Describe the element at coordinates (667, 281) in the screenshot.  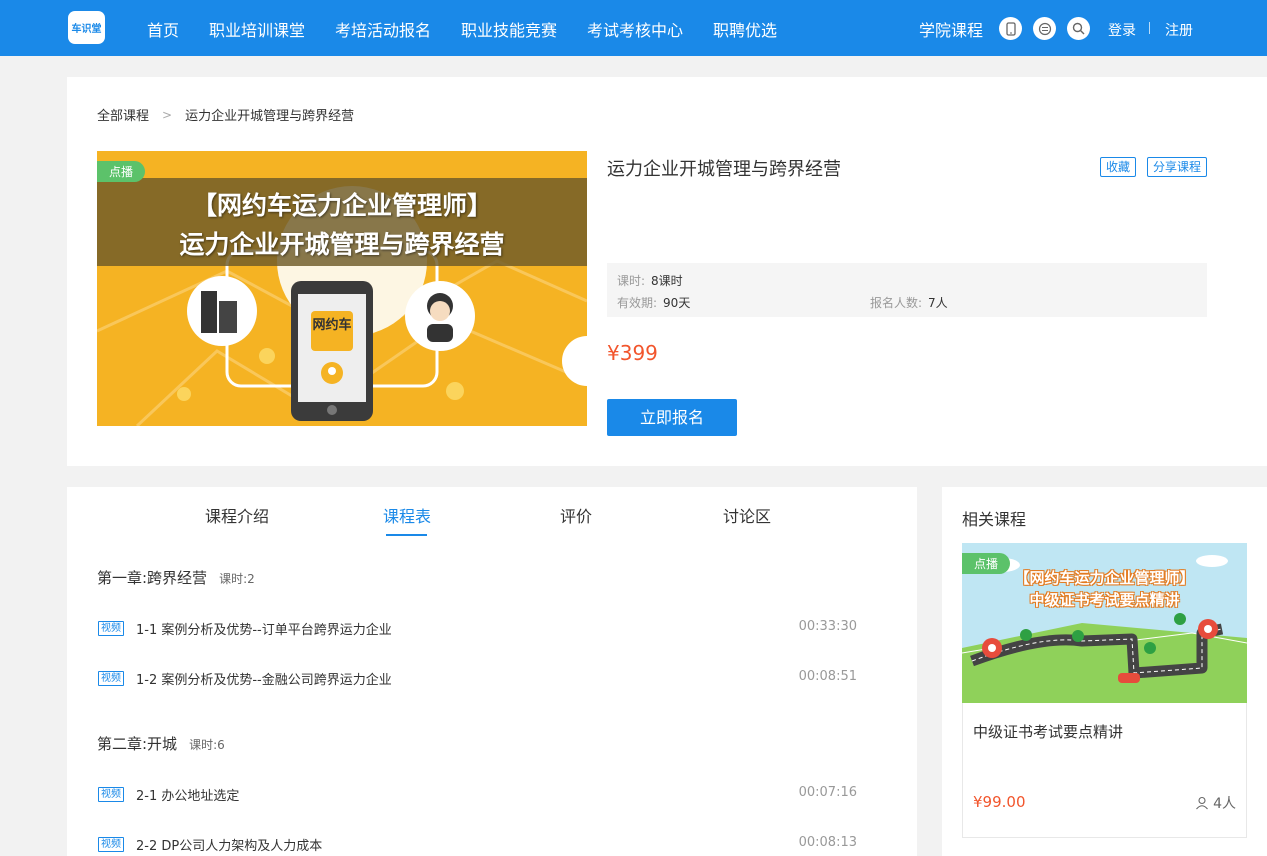
I see `hours-value: 8课时` at that location.